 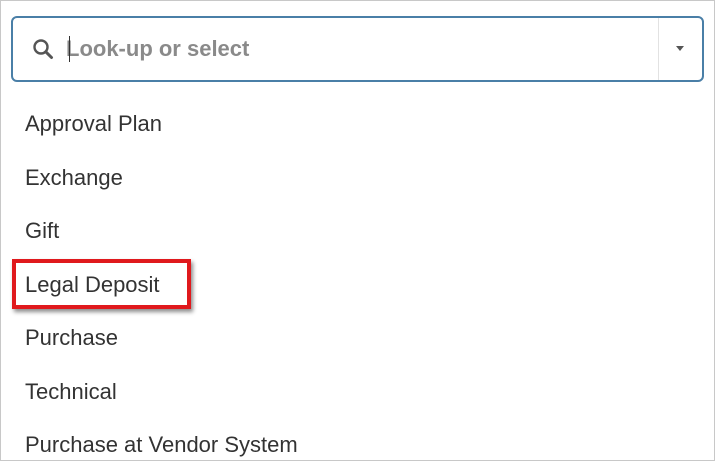 I want to click on lookup-combobox, so click(x=357, y=49).